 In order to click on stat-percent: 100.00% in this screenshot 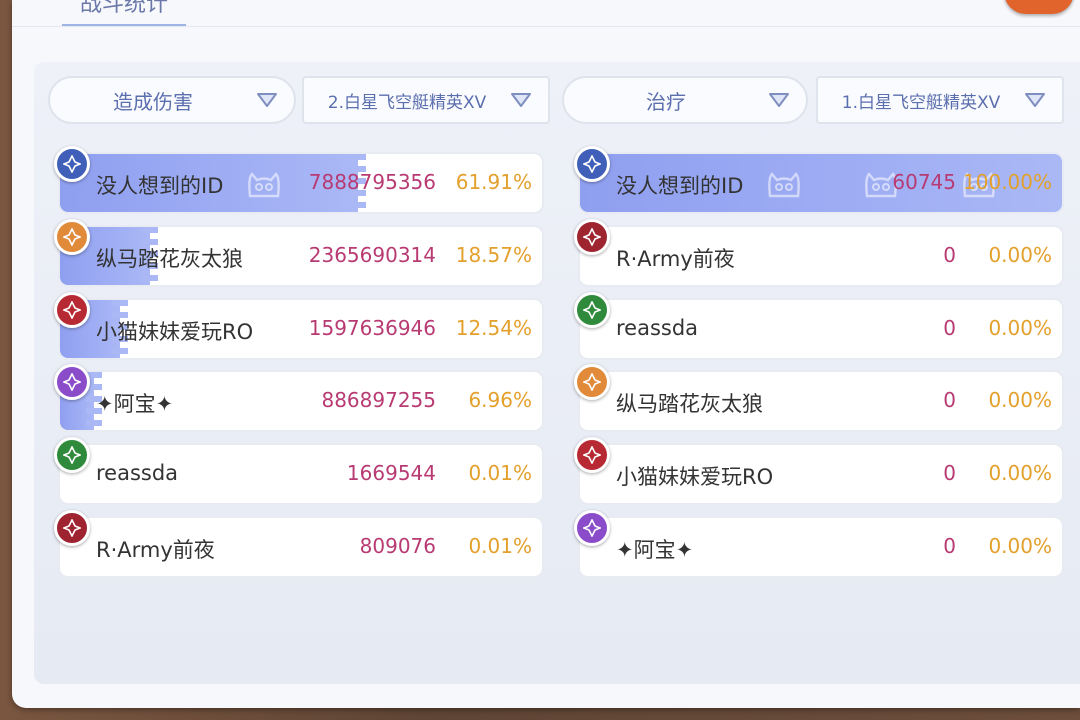, I will do `click(1007, 182)`.